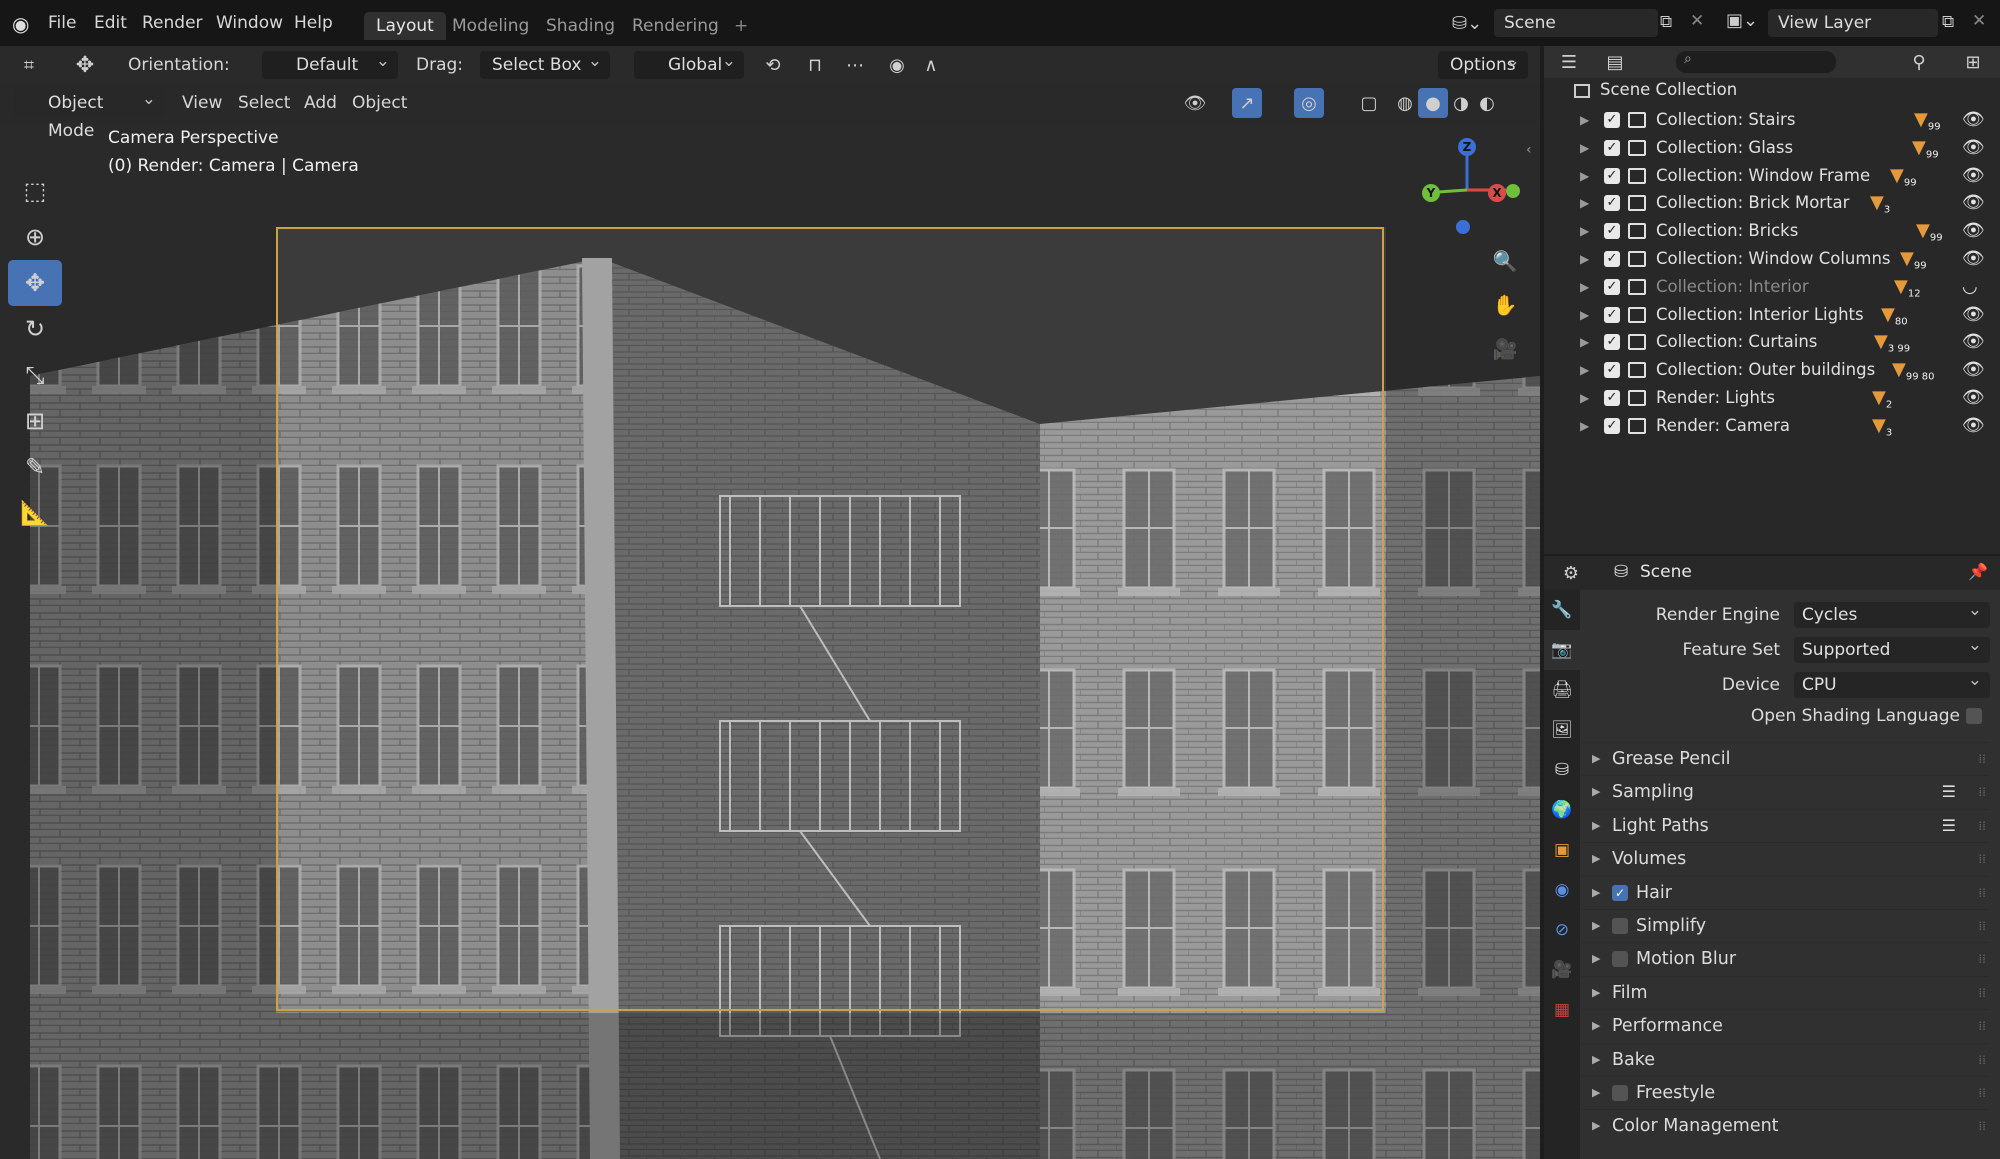 Image resolution: width=2000 pixels, height=1159 pixels. Describe the element at coordinates (1505, 305) in the screenshot. I see `pan-hand-icon: ✋` at that location.